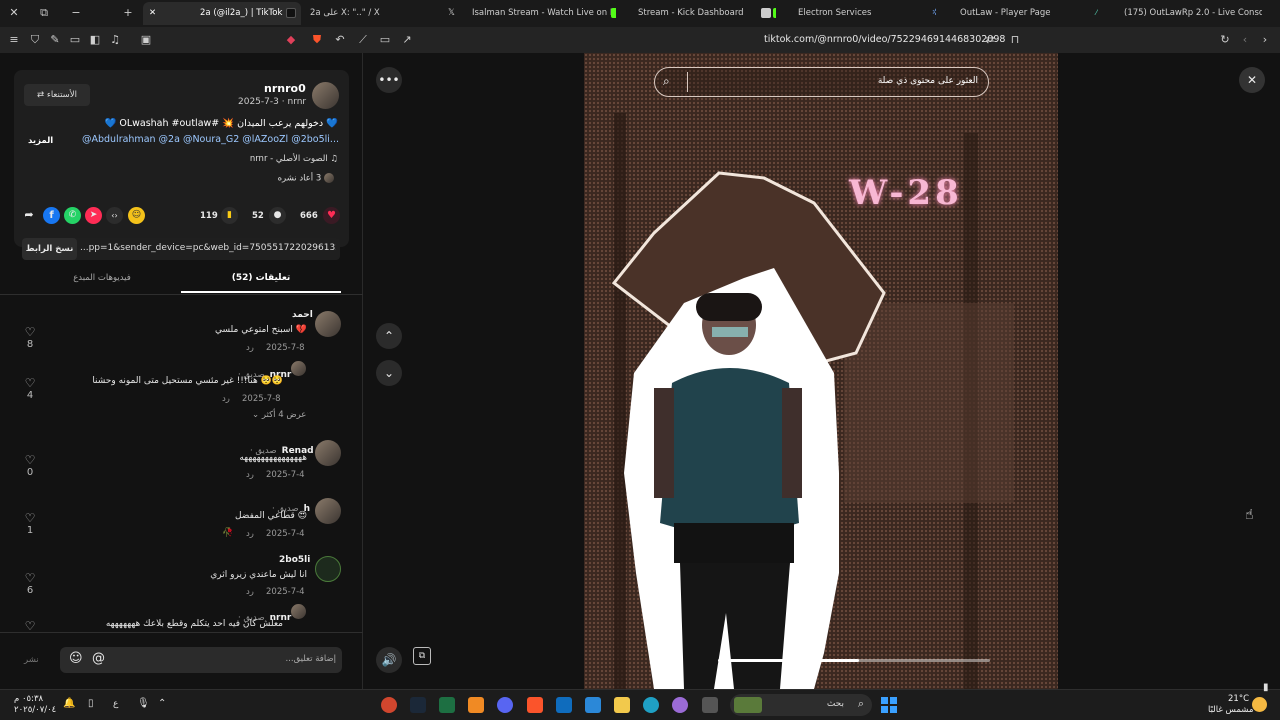  Describe the element at coordinates (72, 215) in the screenshot. I see `whatsapp-icon: ✆` at that location.